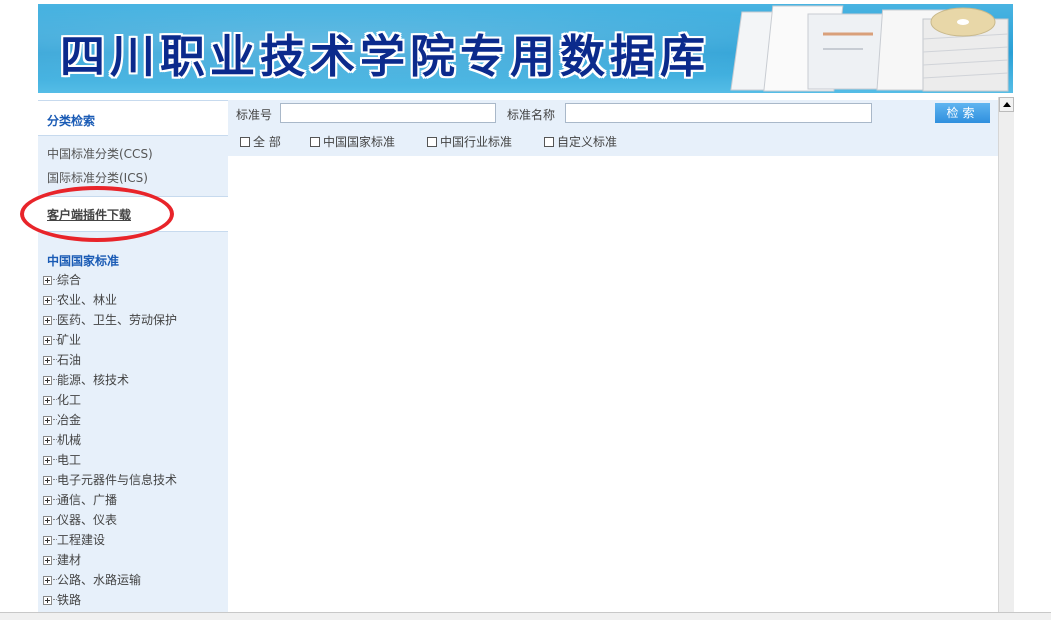  I want to click on tree-item: 电工, so click(135, 462).